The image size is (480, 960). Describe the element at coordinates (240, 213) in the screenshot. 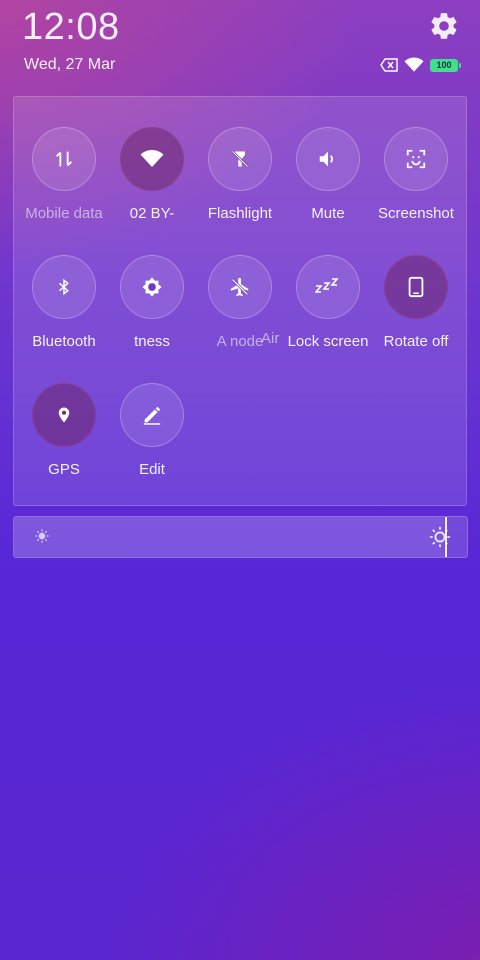

I see `tile-label: Flashlight` at that location.